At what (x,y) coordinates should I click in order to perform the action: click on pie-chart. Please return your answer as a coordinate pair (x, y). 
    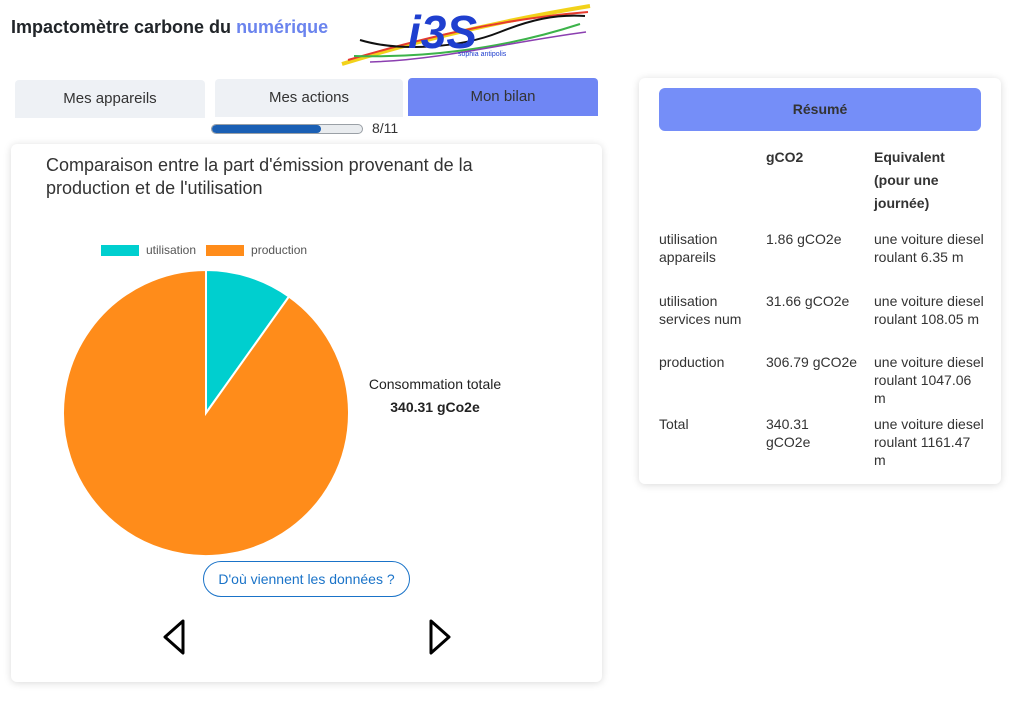
    Looking at the image, I should click on (206, 412).